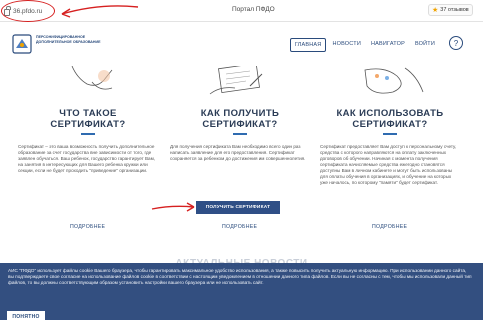 This screenshot has height=320, width=483. I want to click on get-certificate-button: ПОЛУЧИТЬ СЕРТИФИКАТ, so click(238, 207).